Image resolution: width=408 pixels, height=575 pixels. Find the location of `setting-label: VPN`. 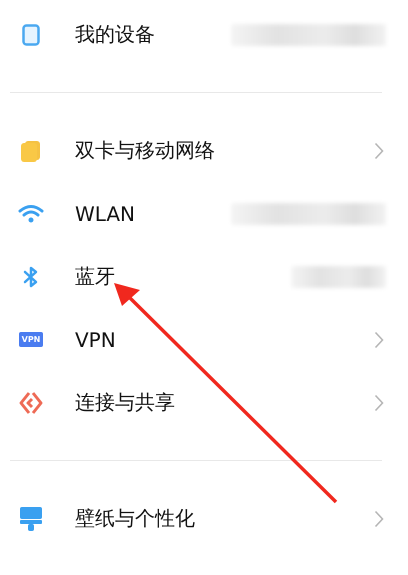

setting-label: VPN is located at coordinates (95, 340).